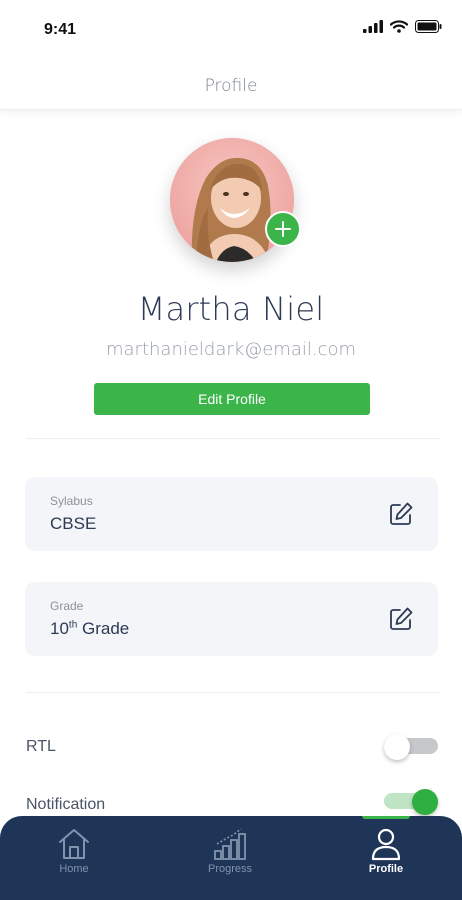 This screenshot has width=462, height=900. What do you see at coordinates (231, 619) in the screenshot?
I see `grade-card: Grade 10th Grade` at bounding box center [231, 619].